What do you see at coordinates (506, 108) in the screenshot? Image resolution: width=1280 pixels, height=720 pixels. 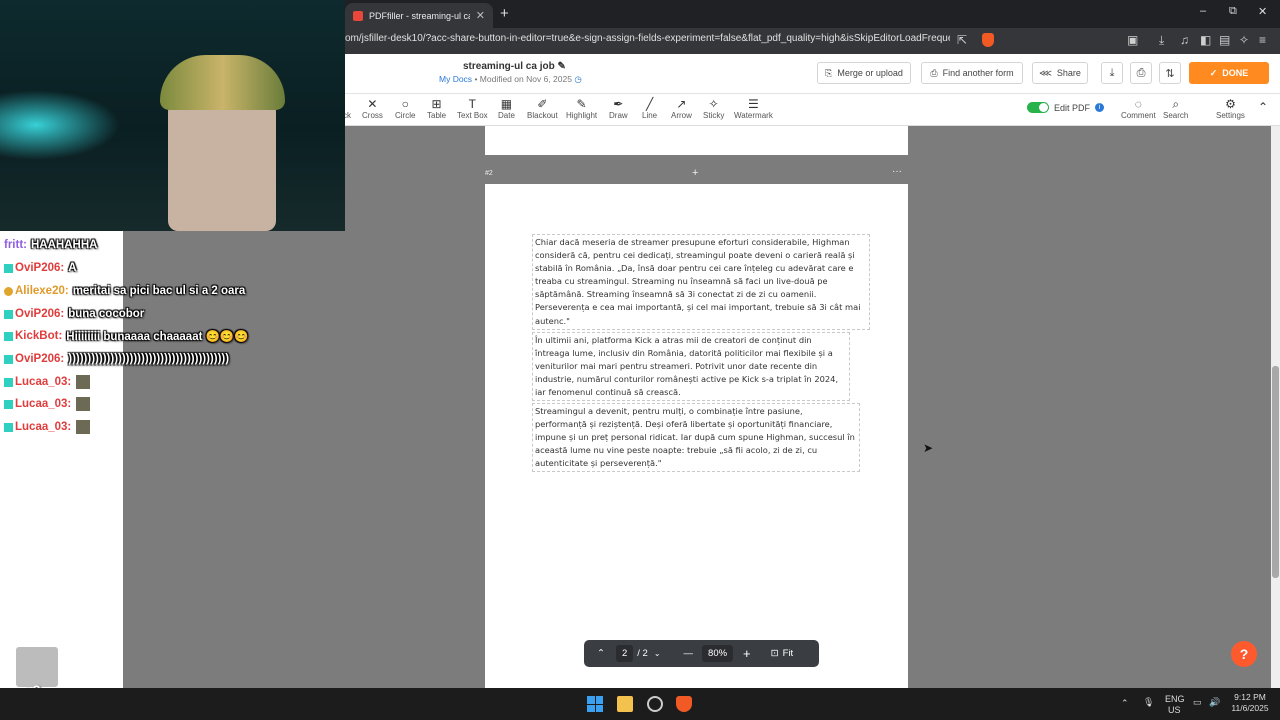 I see `tool-date: ▦ Date` at bounding box center [506, 108].